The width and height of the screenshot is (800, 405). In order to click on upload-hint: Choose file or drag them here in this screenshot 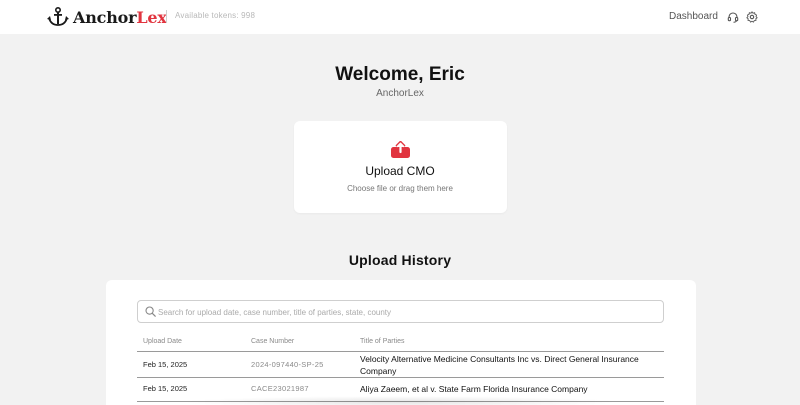, I will do `click(400, 188)`.